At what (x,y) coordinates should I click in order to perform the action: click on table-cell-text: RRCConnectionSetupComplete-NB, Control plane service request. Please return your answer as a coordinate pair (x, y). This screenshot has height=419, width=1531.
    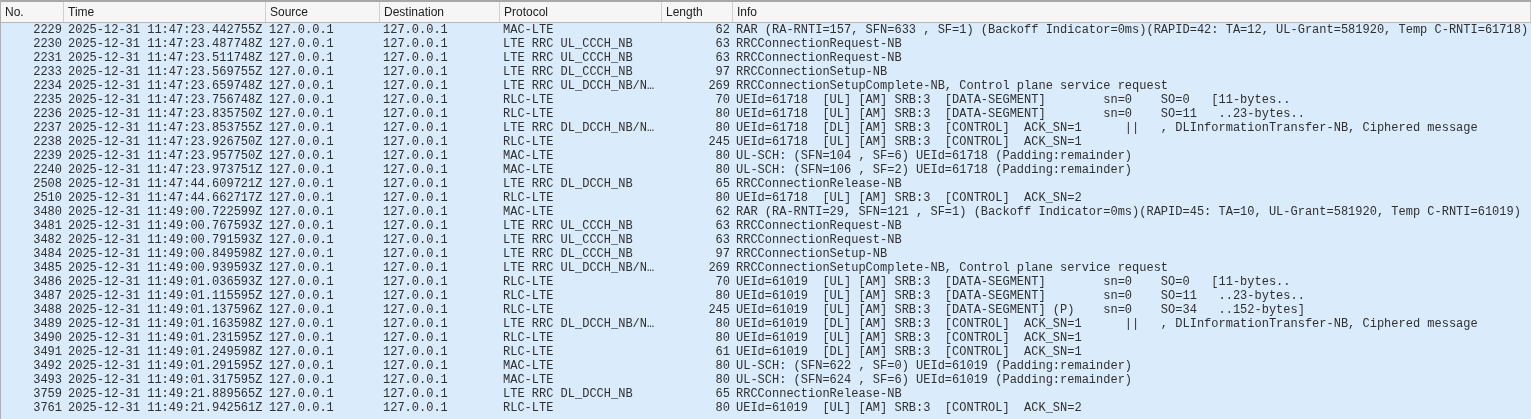
    Looking at the image, I should click on (952, 268).